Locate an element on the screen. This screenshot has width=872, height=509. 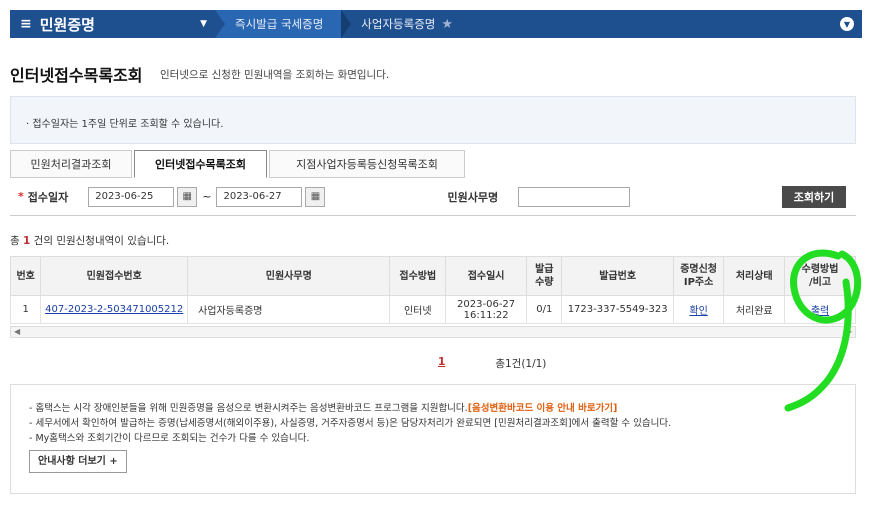
office-label: 민원사무명 is located at coordinates (473, 197).